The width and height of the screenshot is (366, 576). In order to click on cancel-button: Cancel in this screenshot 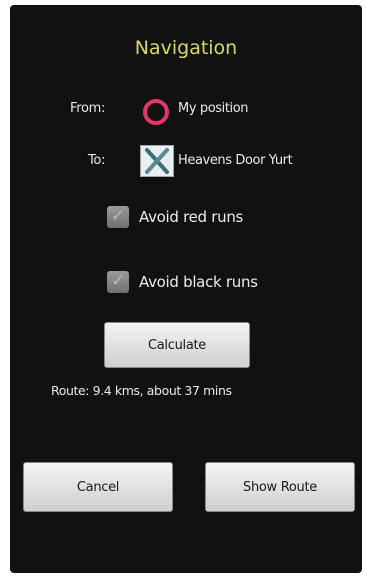, I will do `click(98, 487)`.